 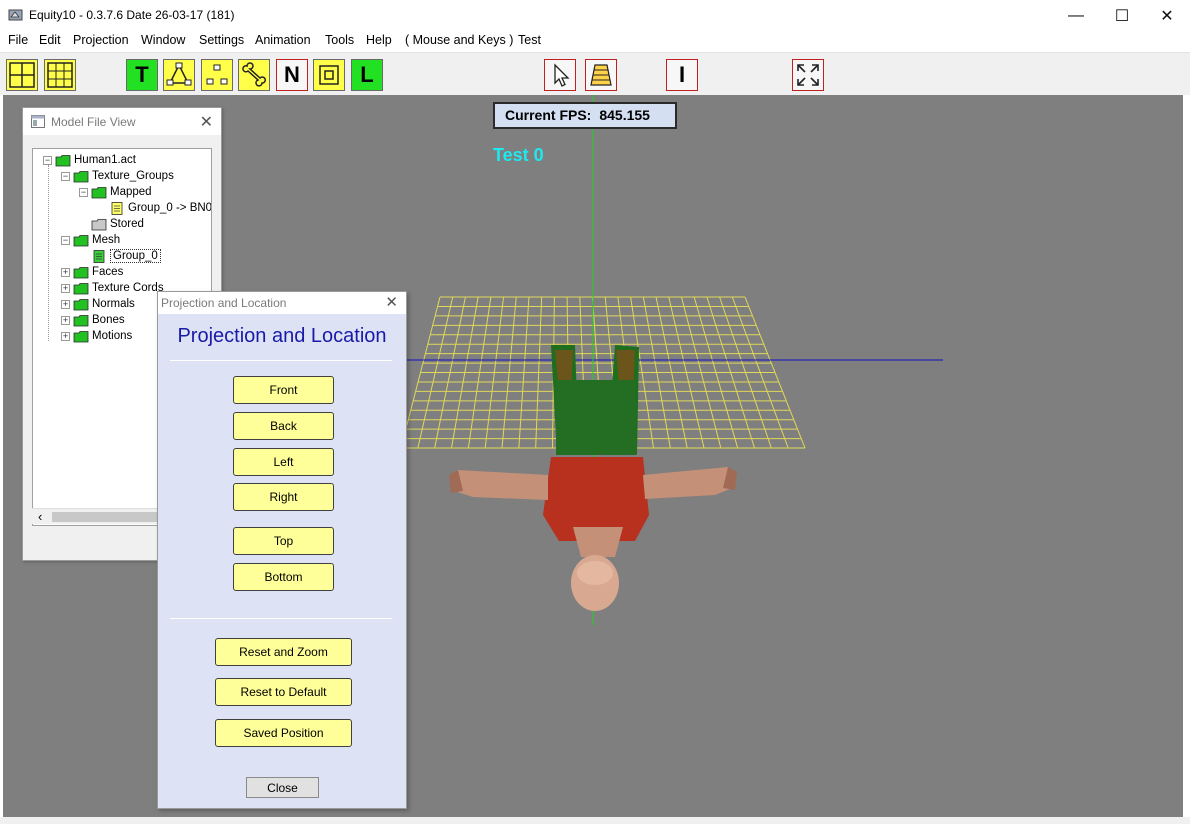 I want to click on normals-mode-button: N, so click(x=292, y=75).